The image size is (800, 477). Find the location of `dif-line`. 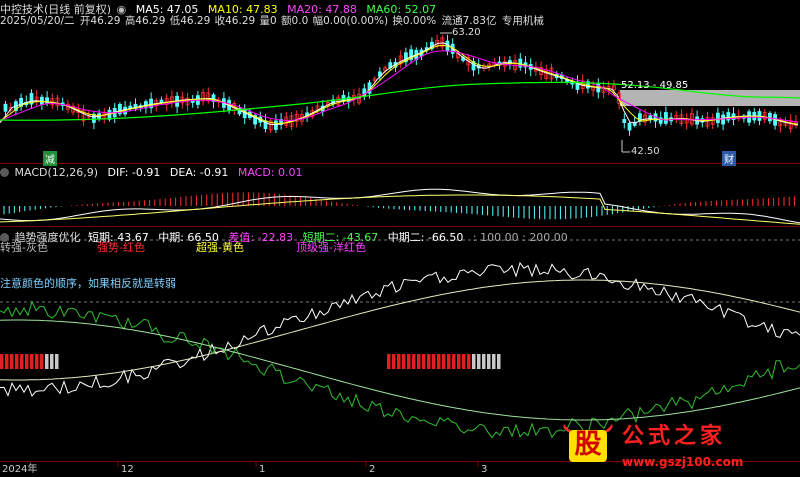

dif-line is located at coordinates (400, 206).